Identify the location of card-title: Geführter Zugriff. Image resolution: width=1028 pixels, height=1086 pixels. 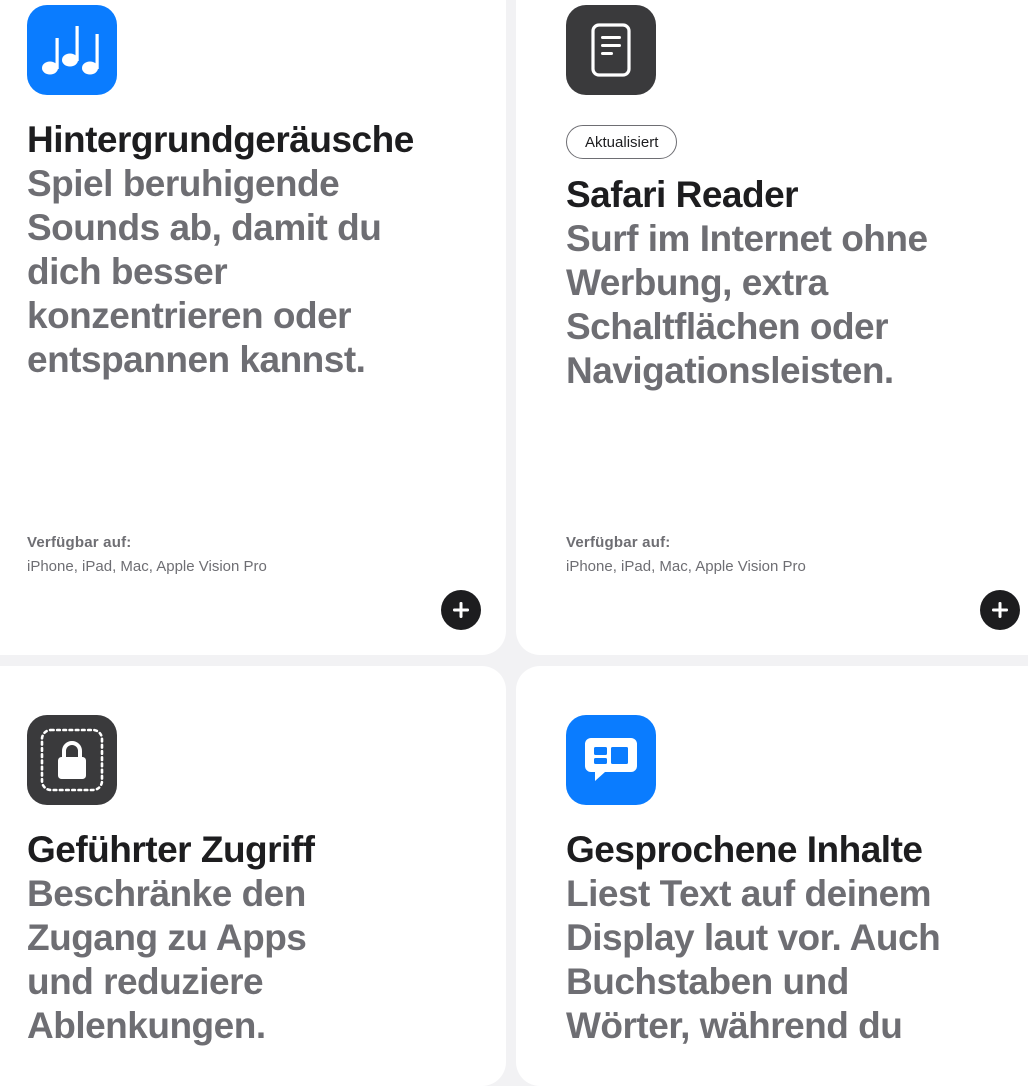
(171, 849).